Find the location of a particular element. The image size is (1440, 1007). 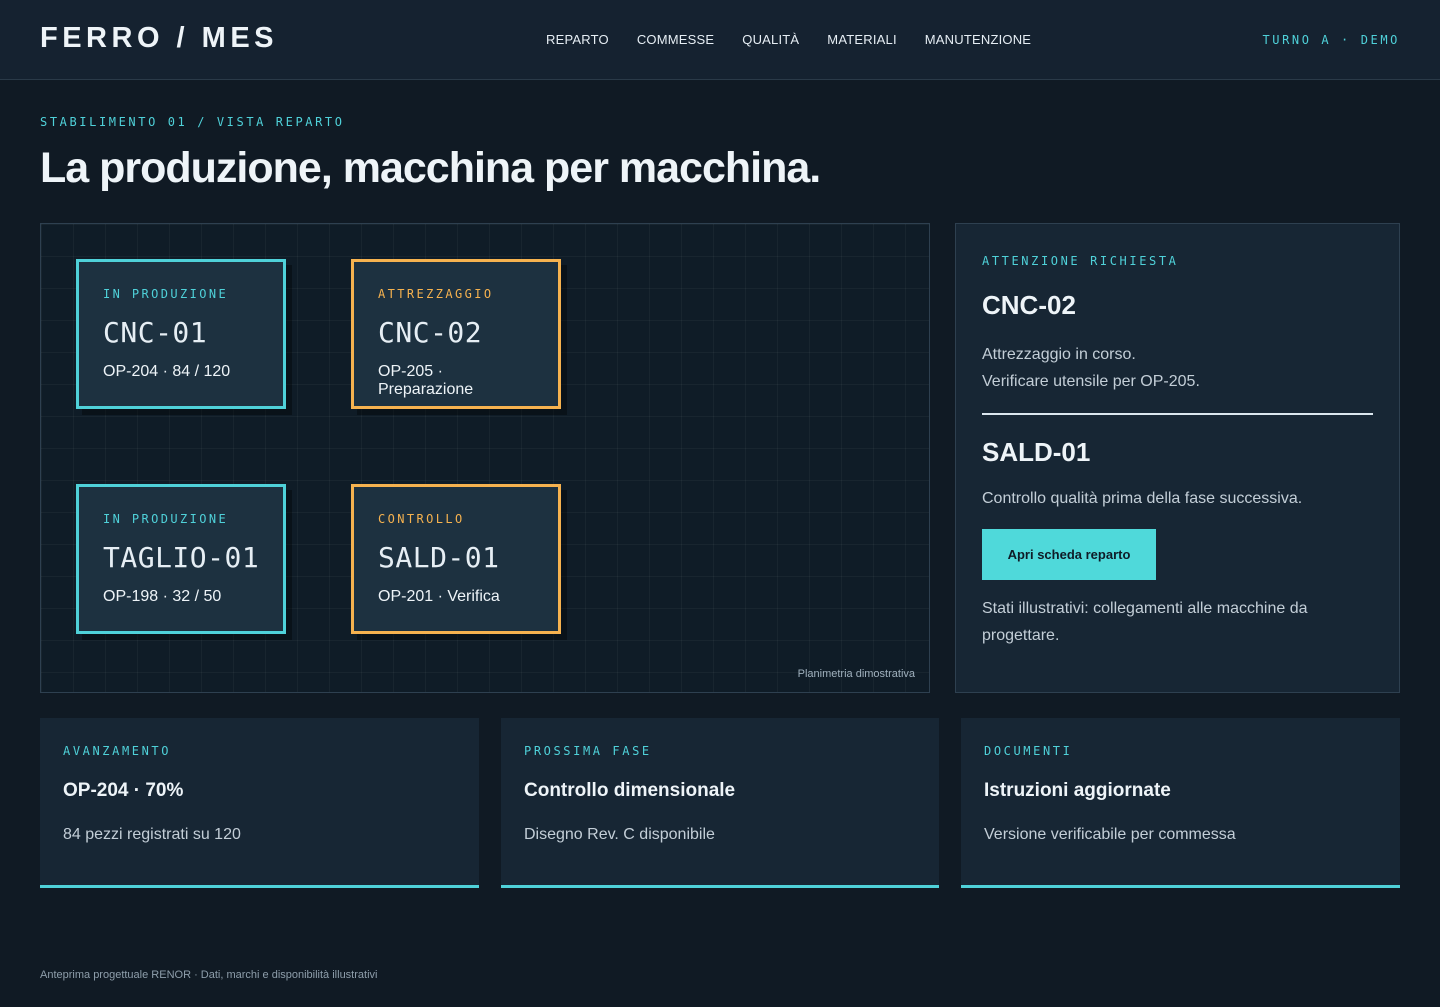

breadcrumb: STABILIMENTO 01 / VISTA REPARTO is located at coordinates (192, 122).